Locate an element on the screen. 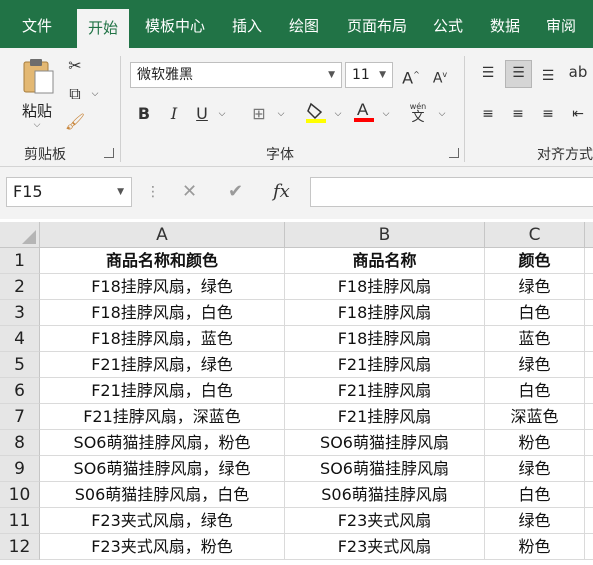 This screenshot has width=593, height=565. enter-icon: ✔ is located at coordinates (235, 192).